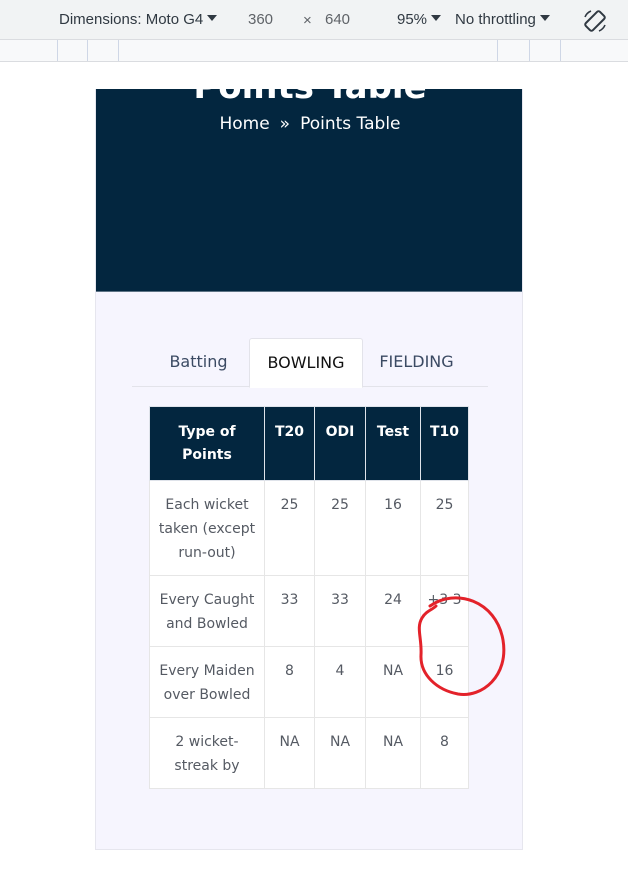 The image size is (628, 876). I want to click on table-row: 2 wicket-streak by NA NA NA 8, so click(309, 753).